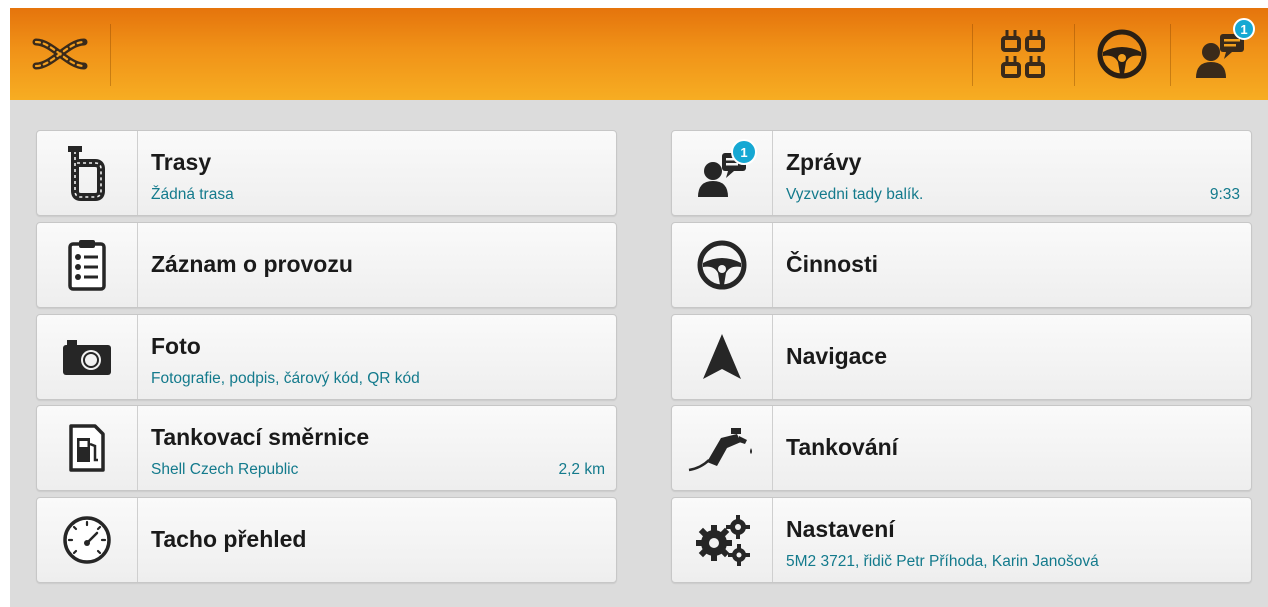 This screenshot has height=607, width=1268. What do you see at coordinates (285, 378) in the screenshot?
I see `tile-subtitle: Fotografie, podpis, čárový kód, QR kód` at bounding box center [285, 378].